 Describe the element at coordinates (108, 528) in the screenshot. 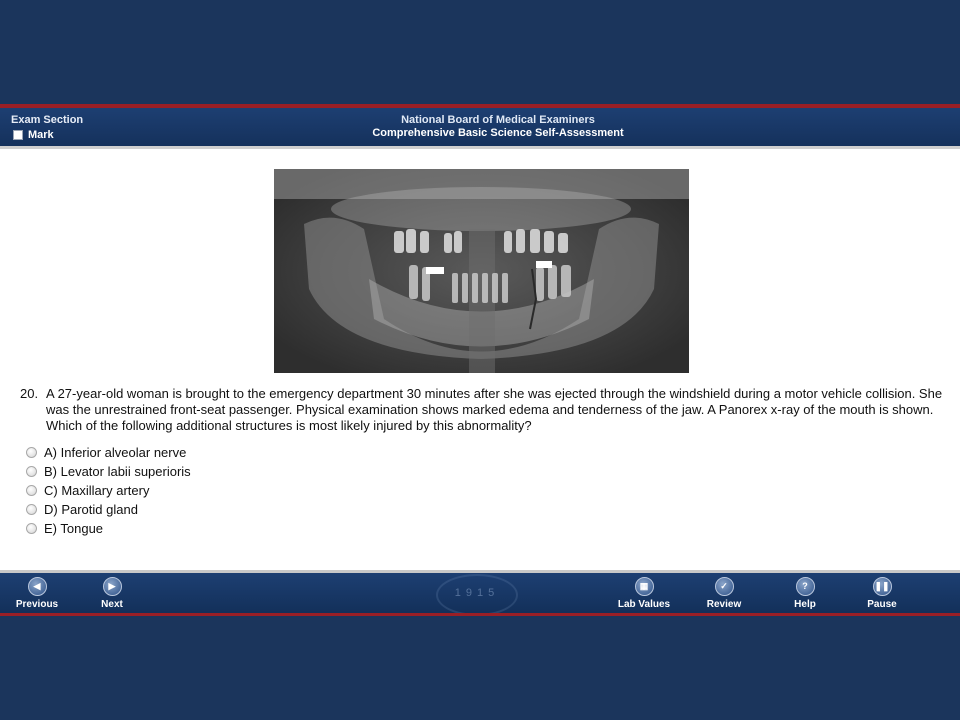

I see `answer-option-e: E) Tongue` at that location.